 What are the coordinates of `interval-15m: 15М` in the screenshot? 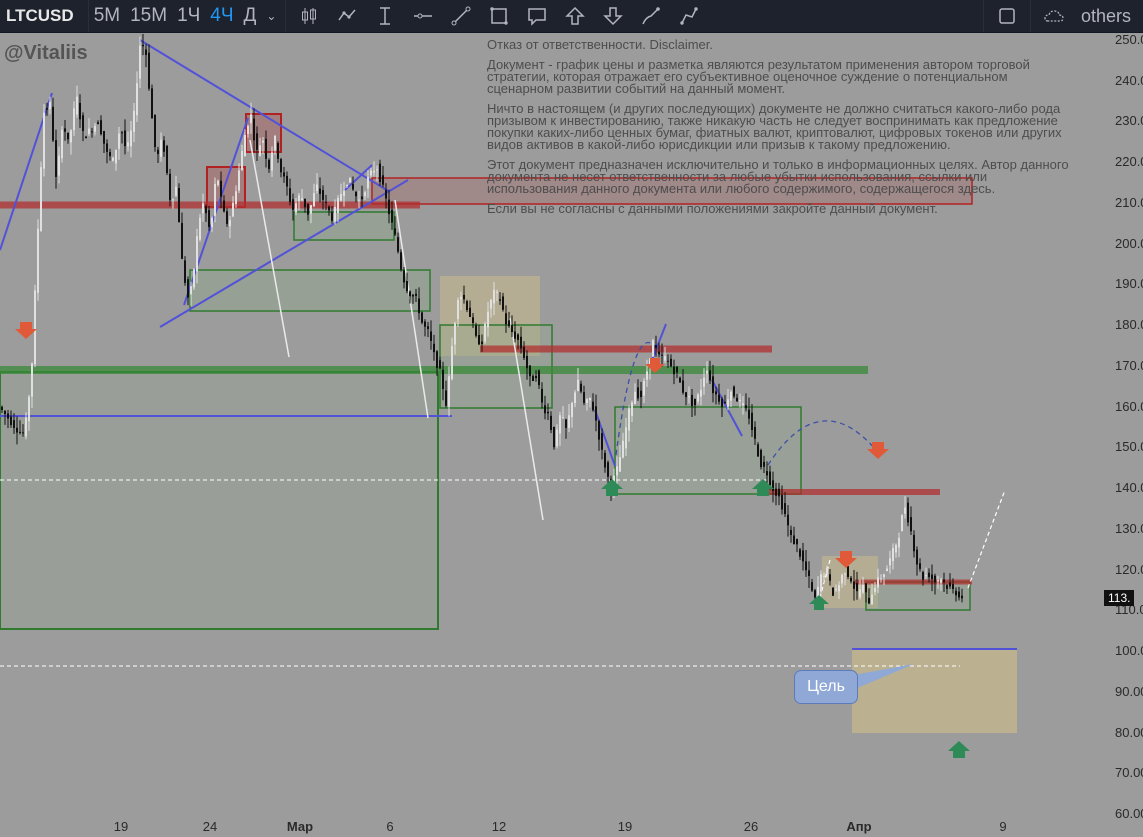 It's located at (148, 16).